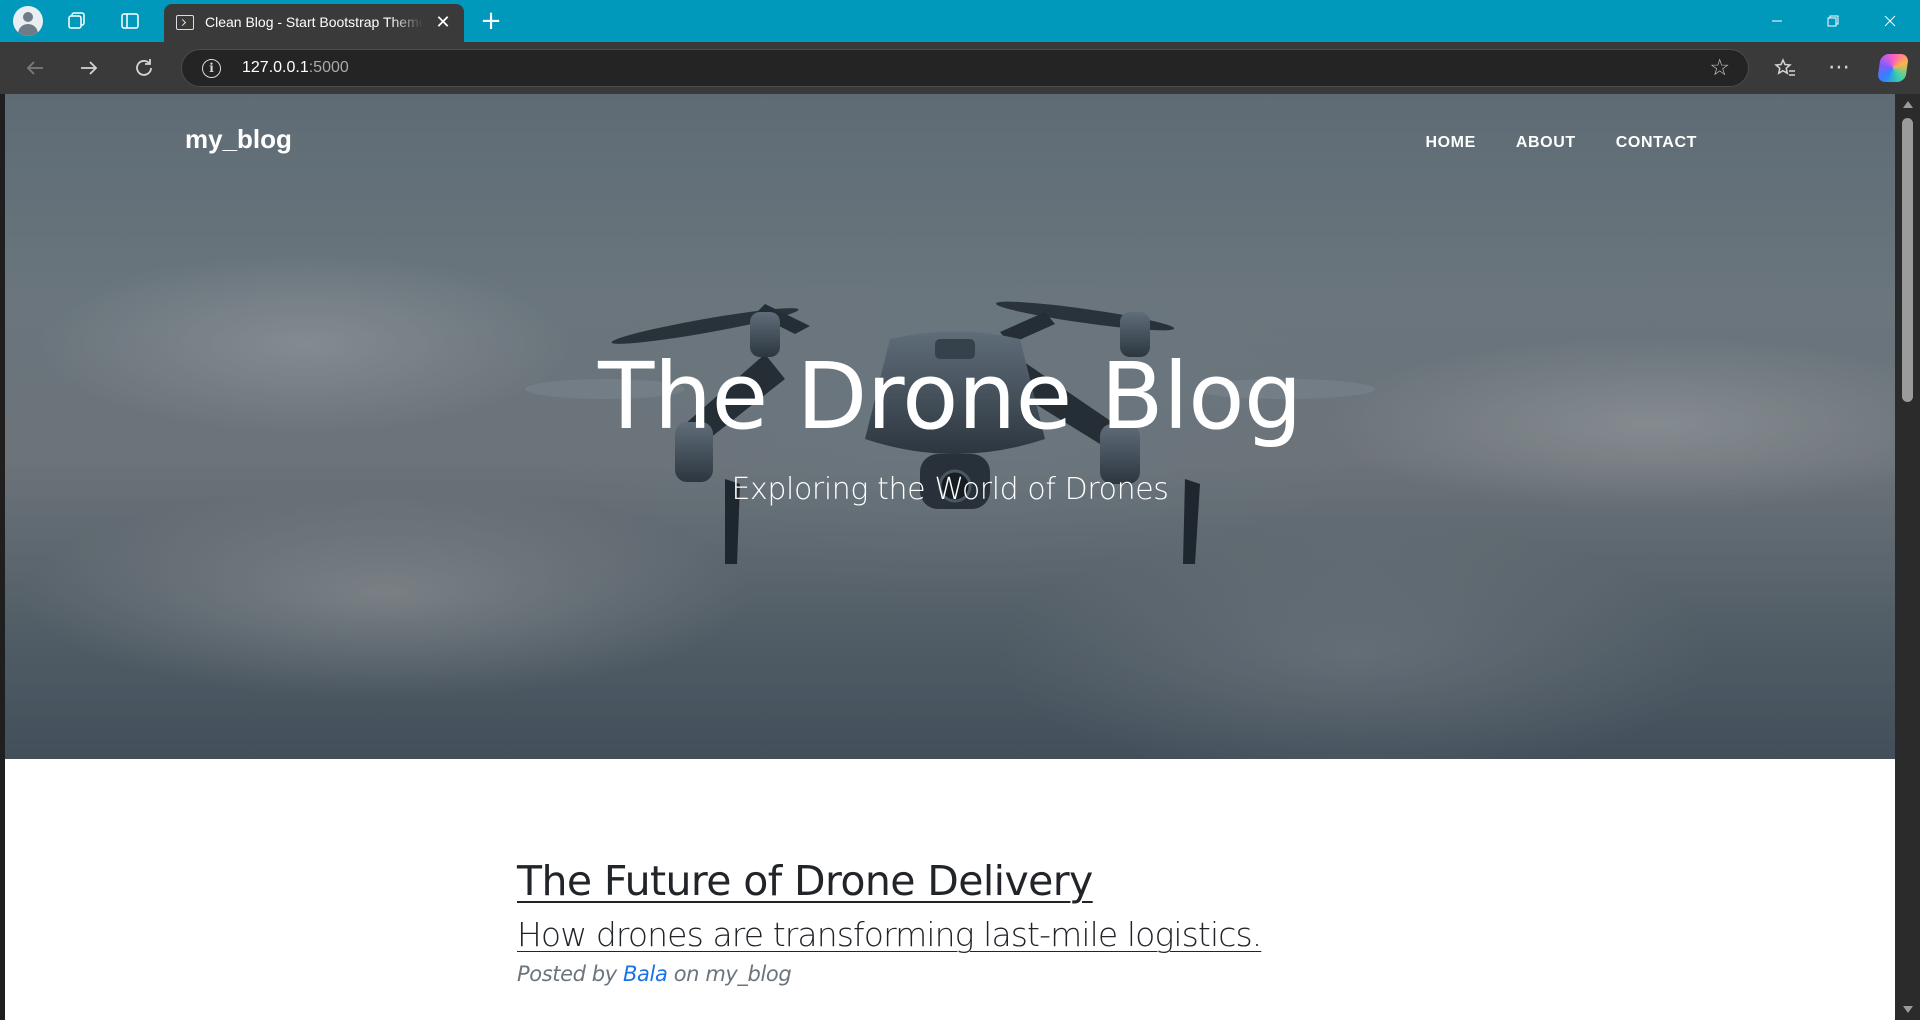 Image resolution: width=1920 pixels, height=1020 pixels. I want to click on post-title-link: The Future of Drone Delivery, so click(805, 881).